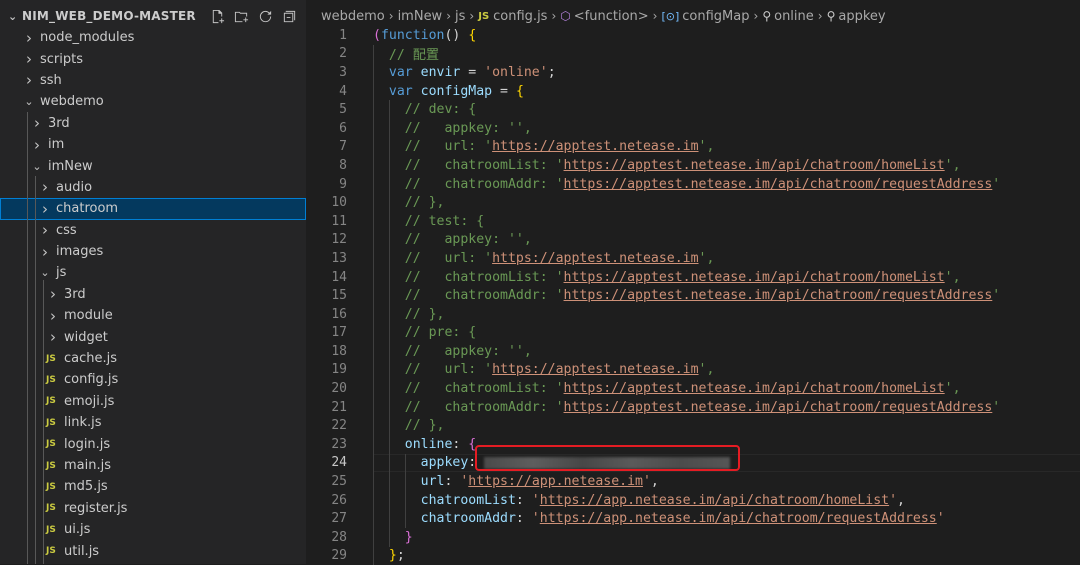 This screenshot has width=1080, height=565. Describe the element at coordinates (265, 16) in the screenshot. I see `refresh-icon` at that location.